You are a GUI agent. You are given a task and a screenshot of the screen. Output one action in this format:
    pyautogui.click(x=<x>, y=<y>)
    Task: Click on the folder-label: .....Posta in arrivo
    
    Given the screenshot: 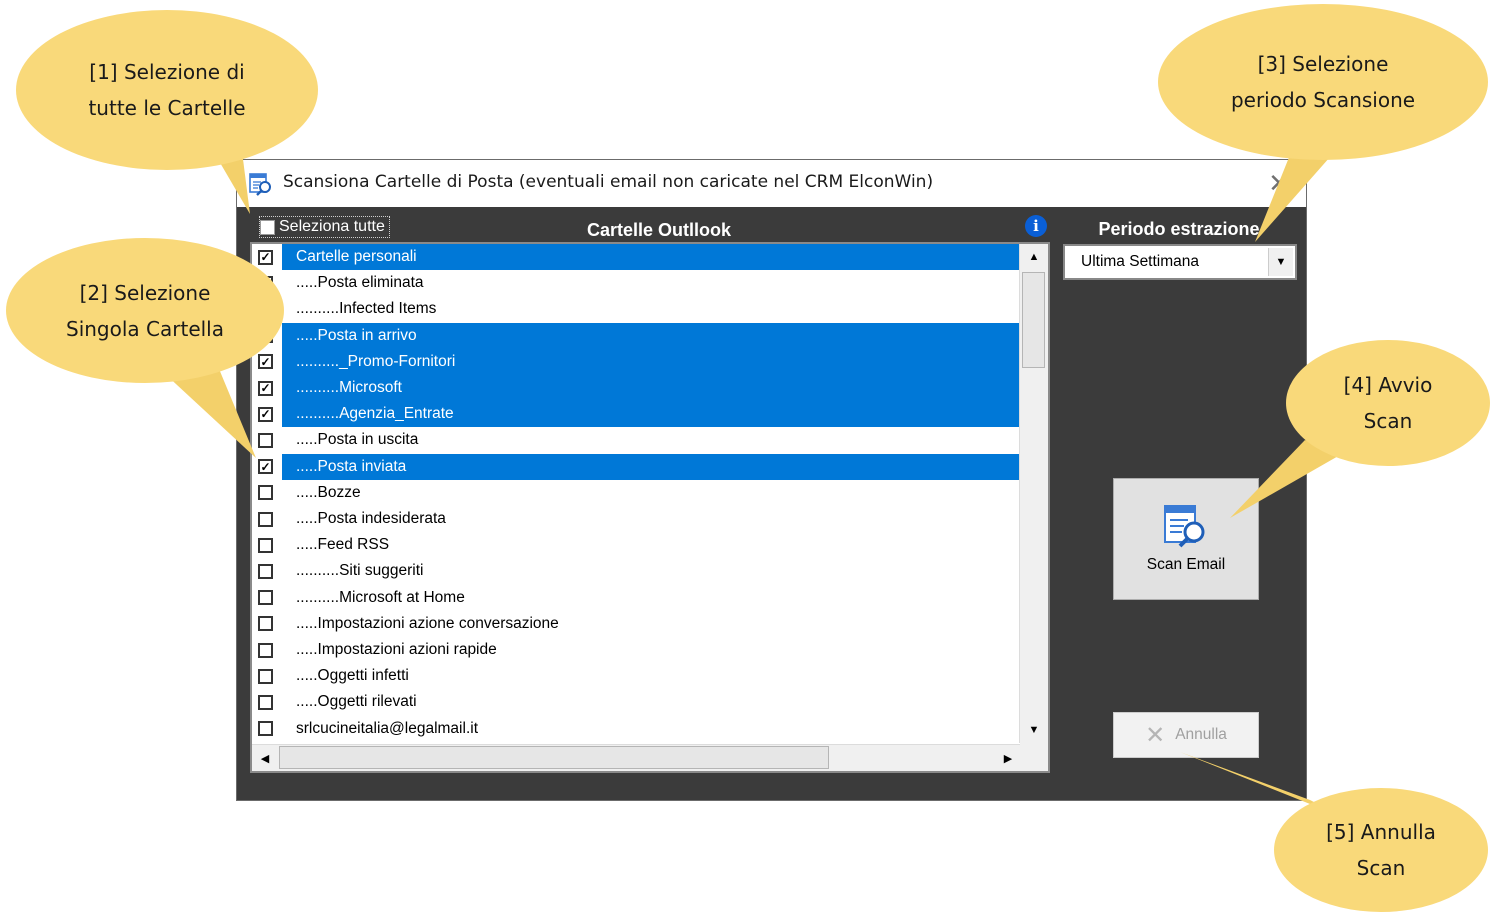 What is the action you would take?
    pyautogui.click(x=651, y=335)
    